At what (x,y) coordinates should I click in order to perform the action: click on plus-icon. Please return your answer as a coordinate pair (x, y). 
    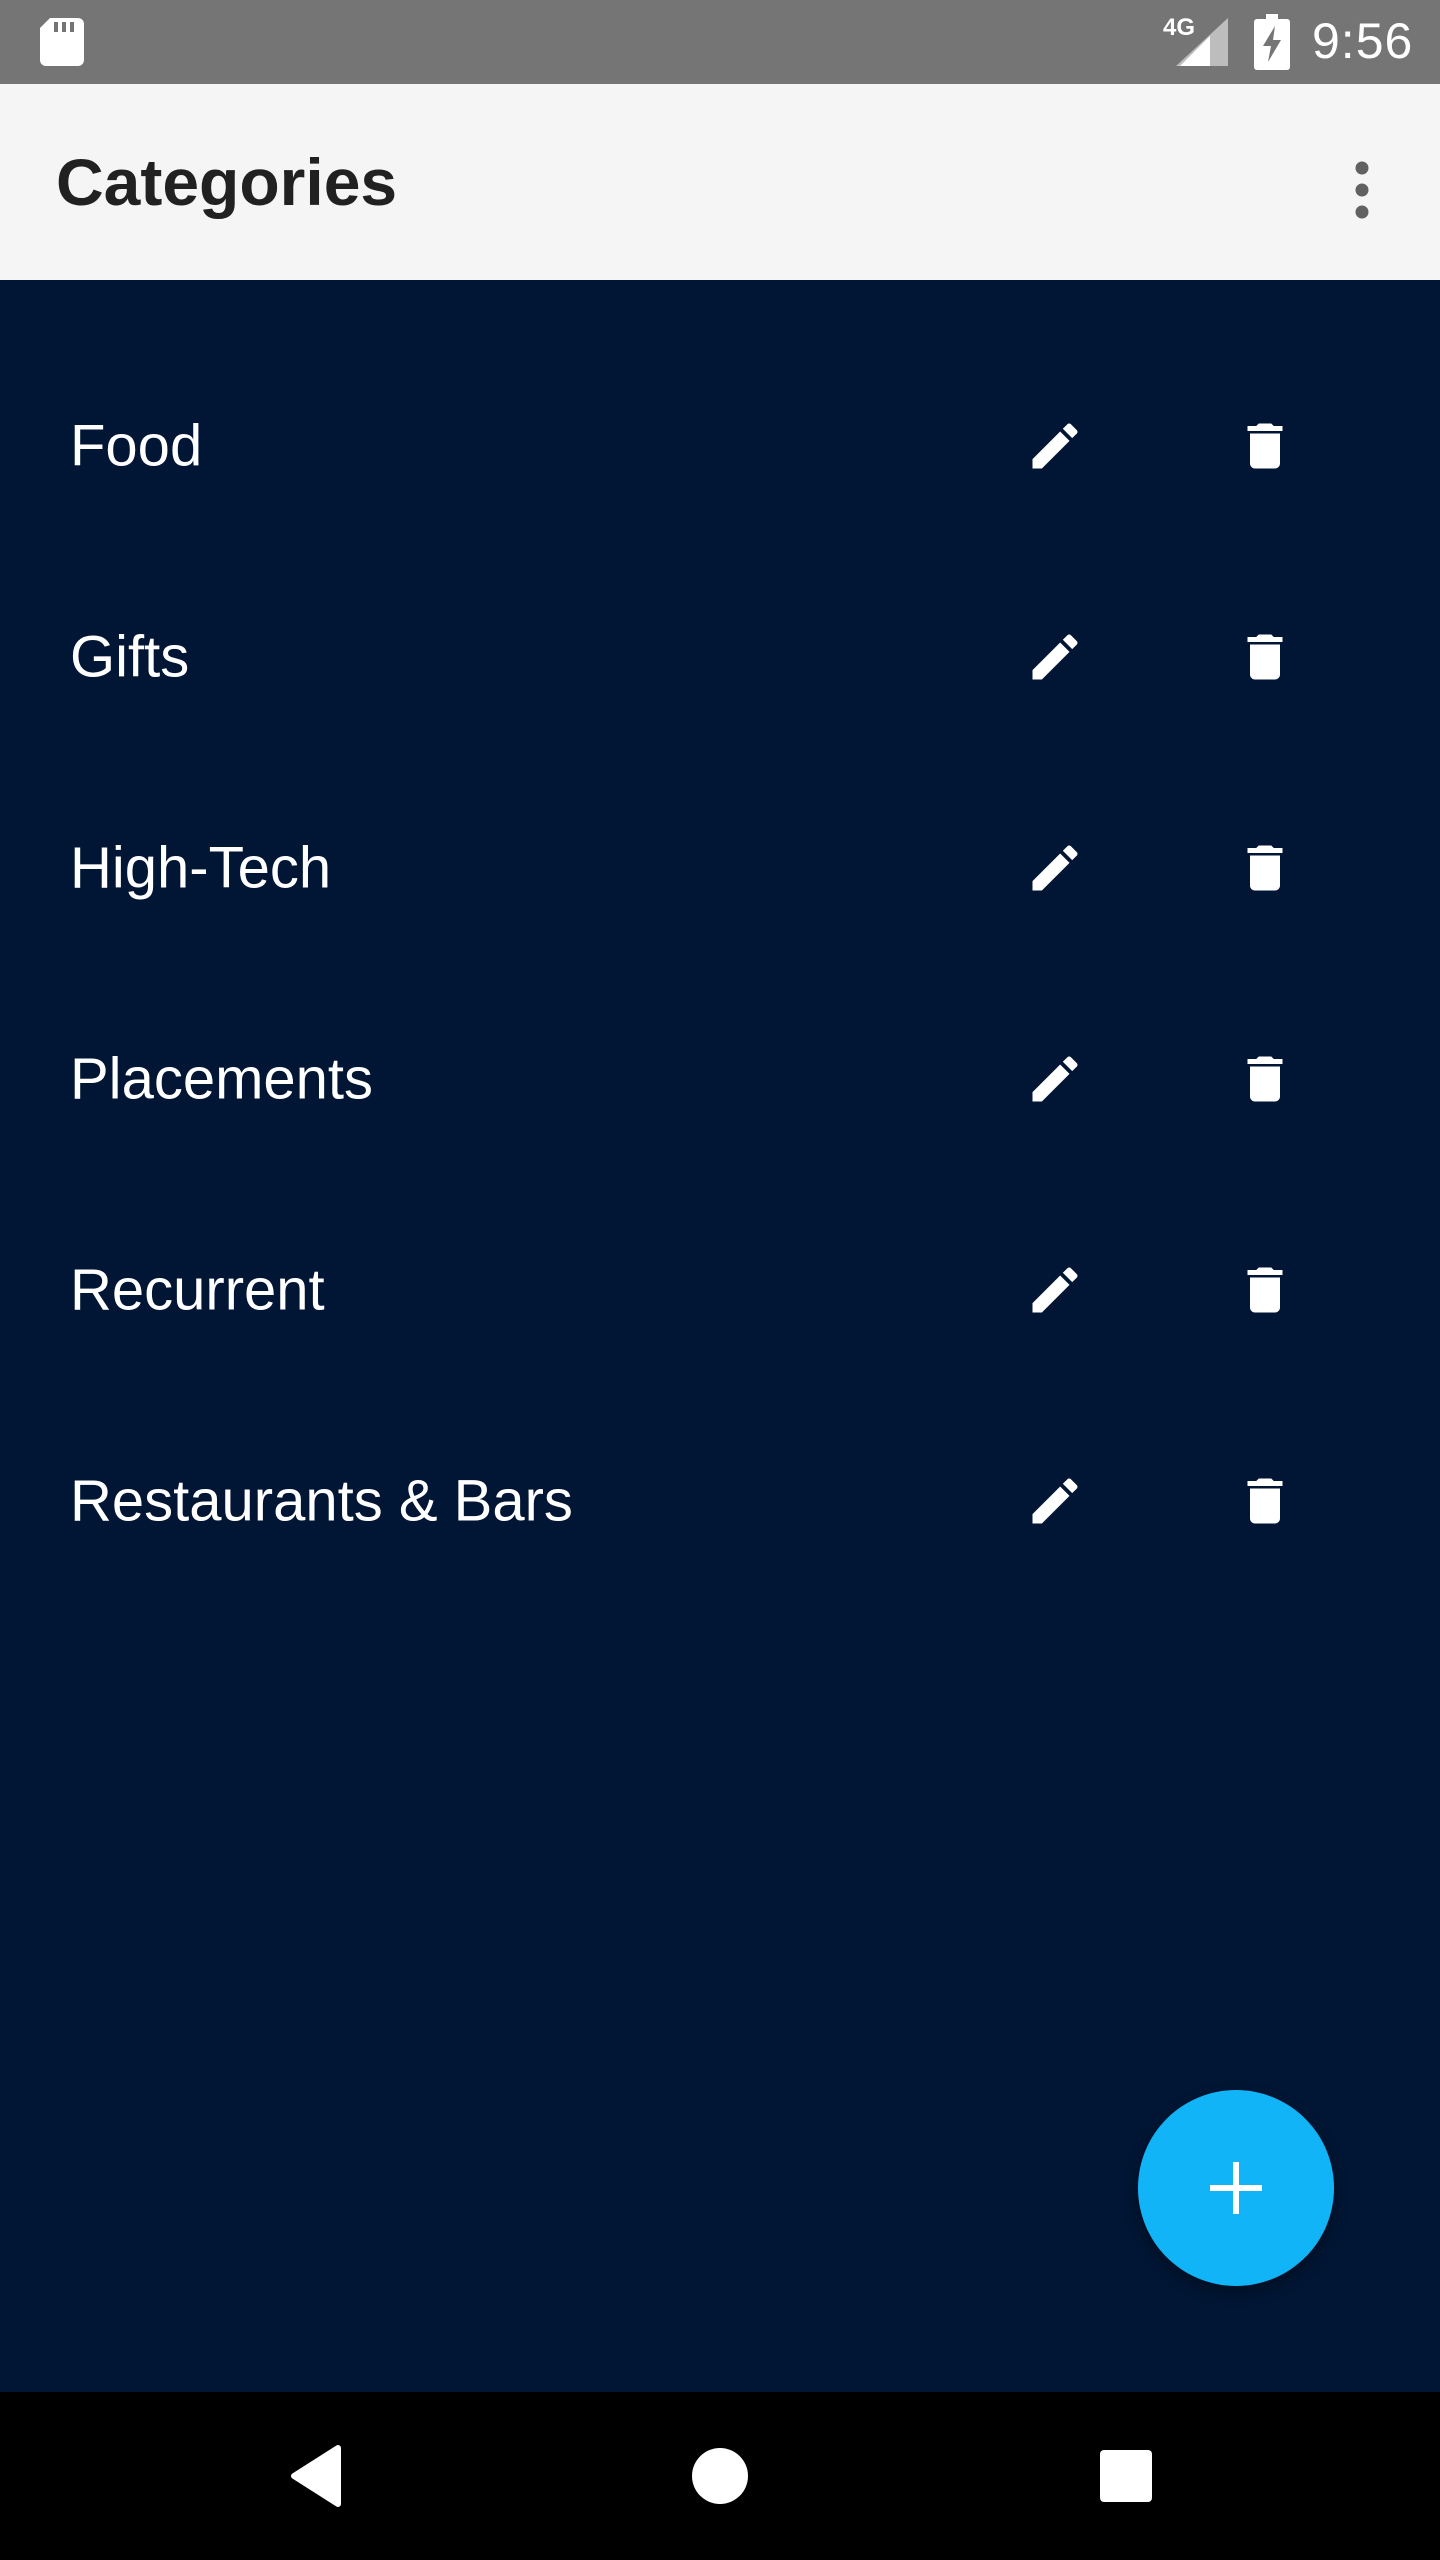
    Looking at the image, I should click on (1236, 2188).